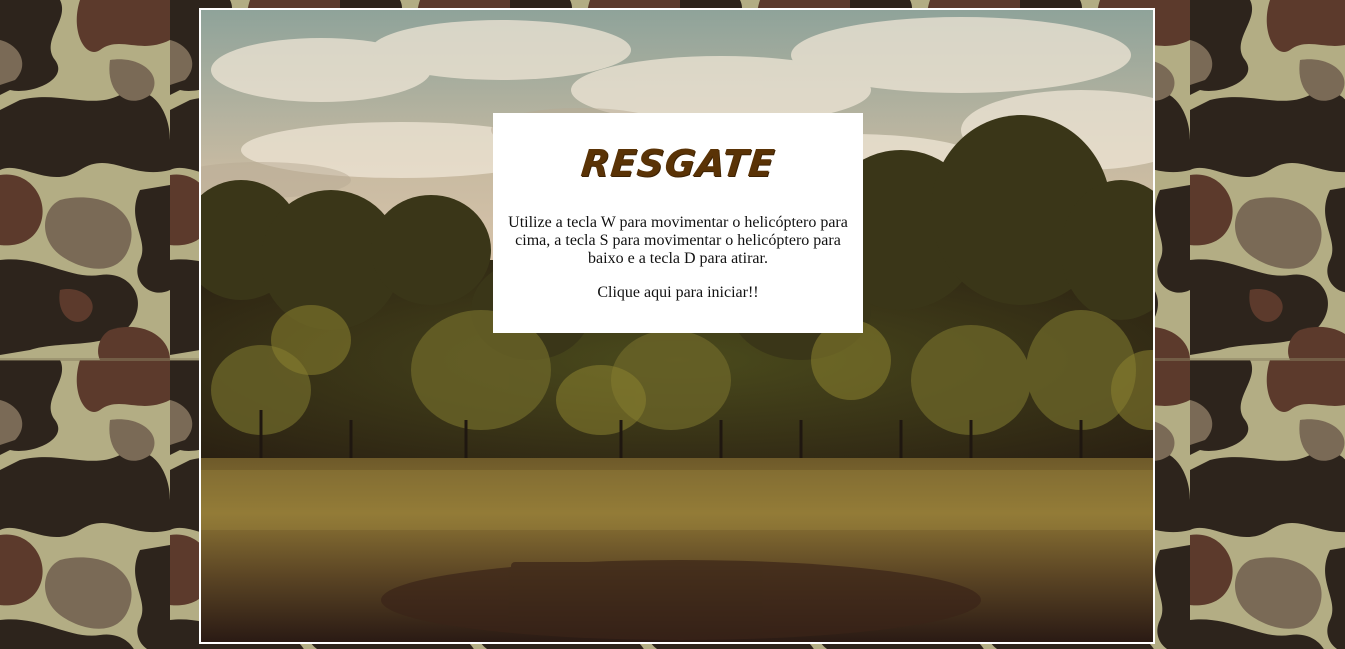 The image size is (1345, 649). I want to click on start-game-link: Clique aqui para iniciar!!, so click(677, 293).